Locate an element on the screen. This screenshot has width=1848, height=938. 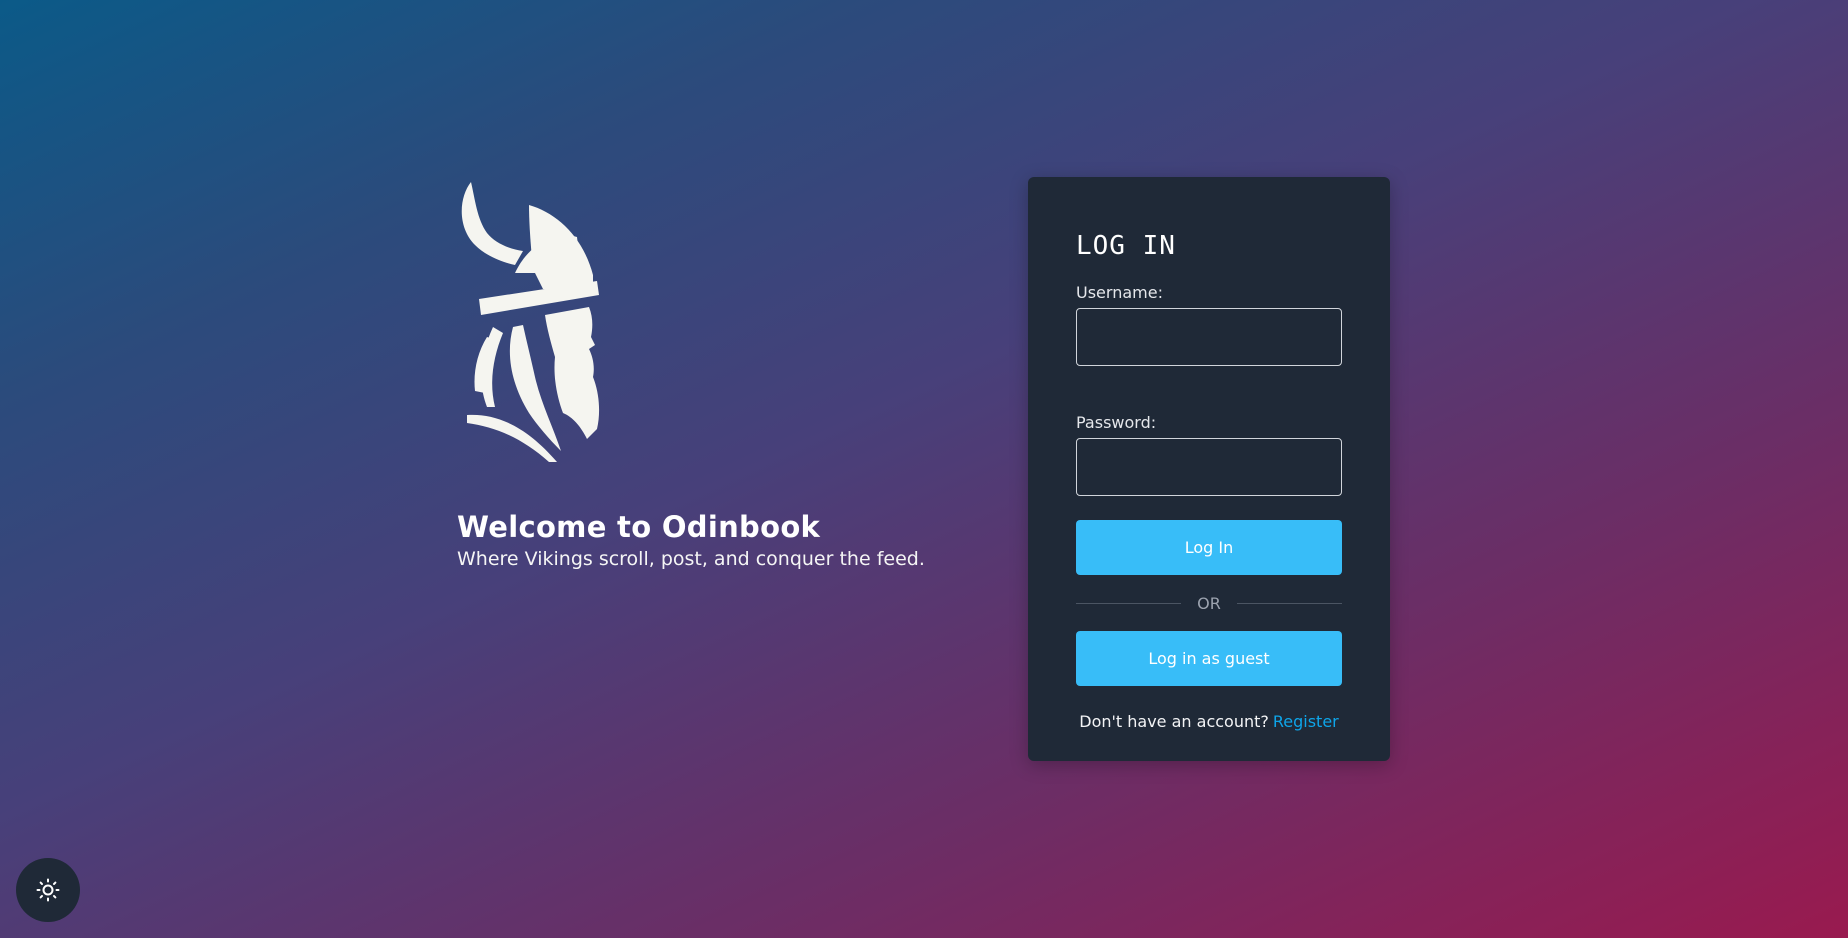
sun-icon is located at coordinates (48, 890).